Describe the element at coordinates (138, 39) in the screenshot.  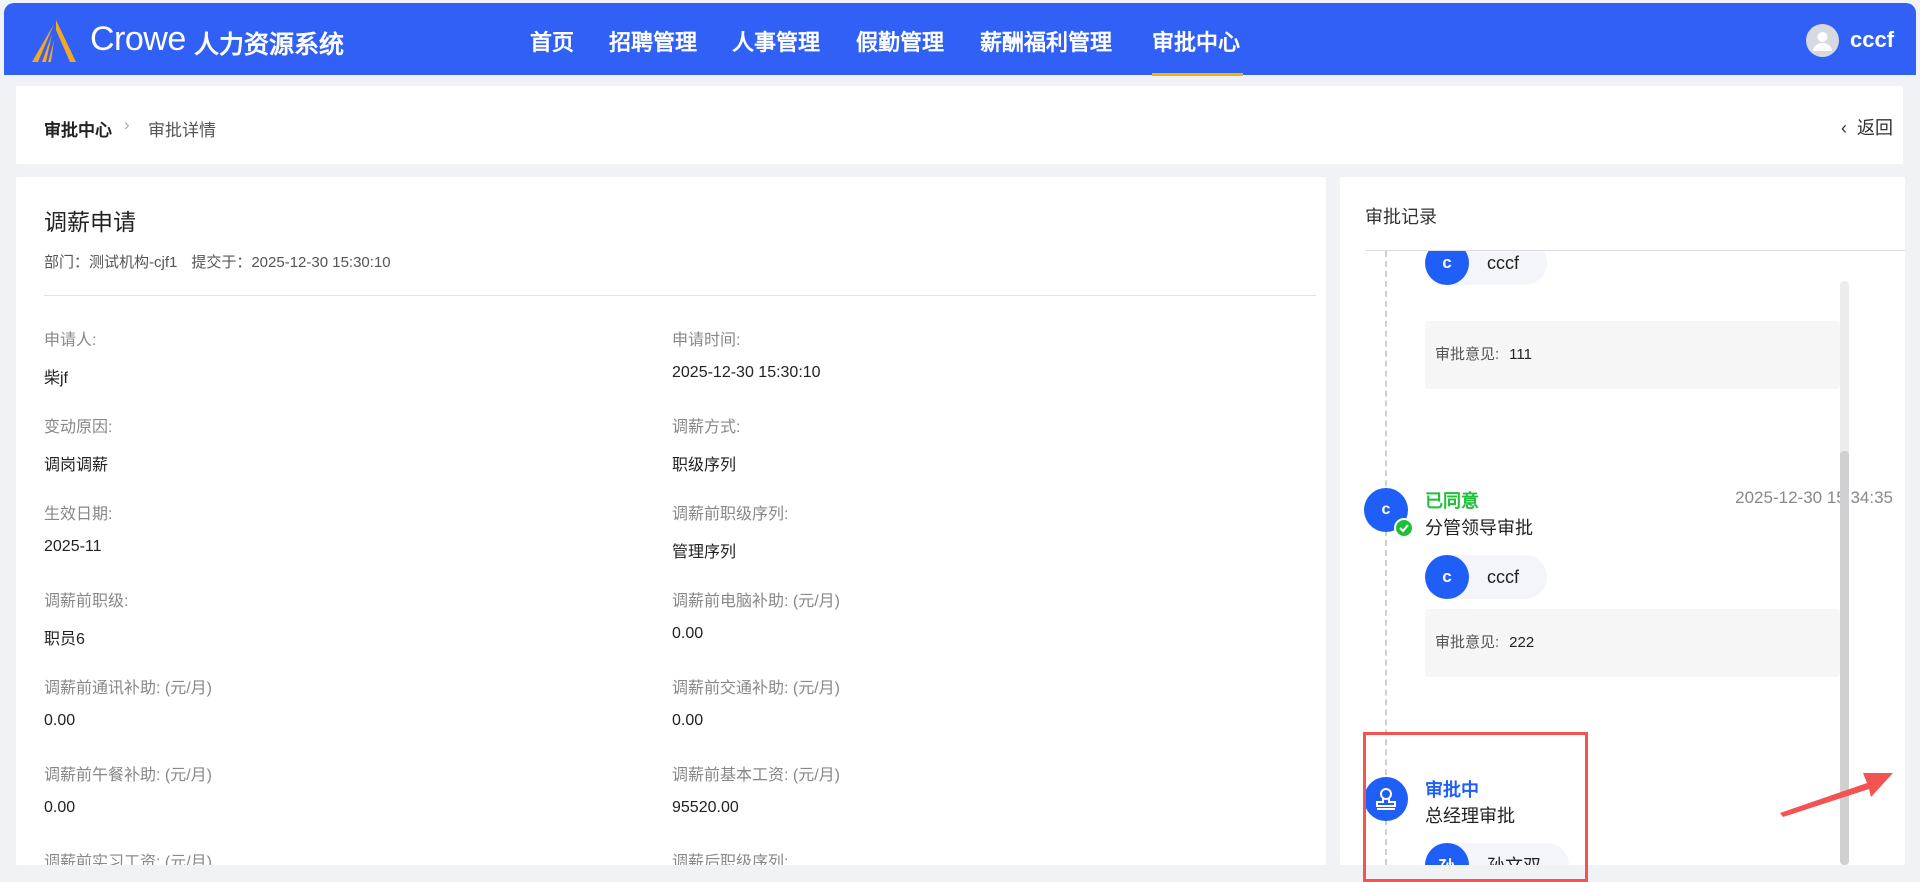
I see `brand-name: Crowe` at that location.